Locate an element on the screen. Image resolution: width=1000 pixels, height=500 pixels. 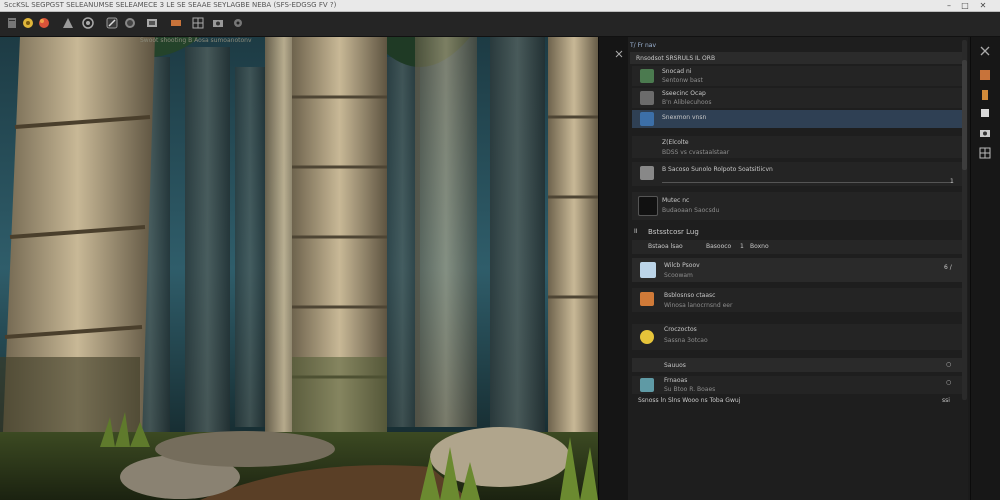
item-name: Bsblosnso ctaasc is located at coordinates (690, 295).